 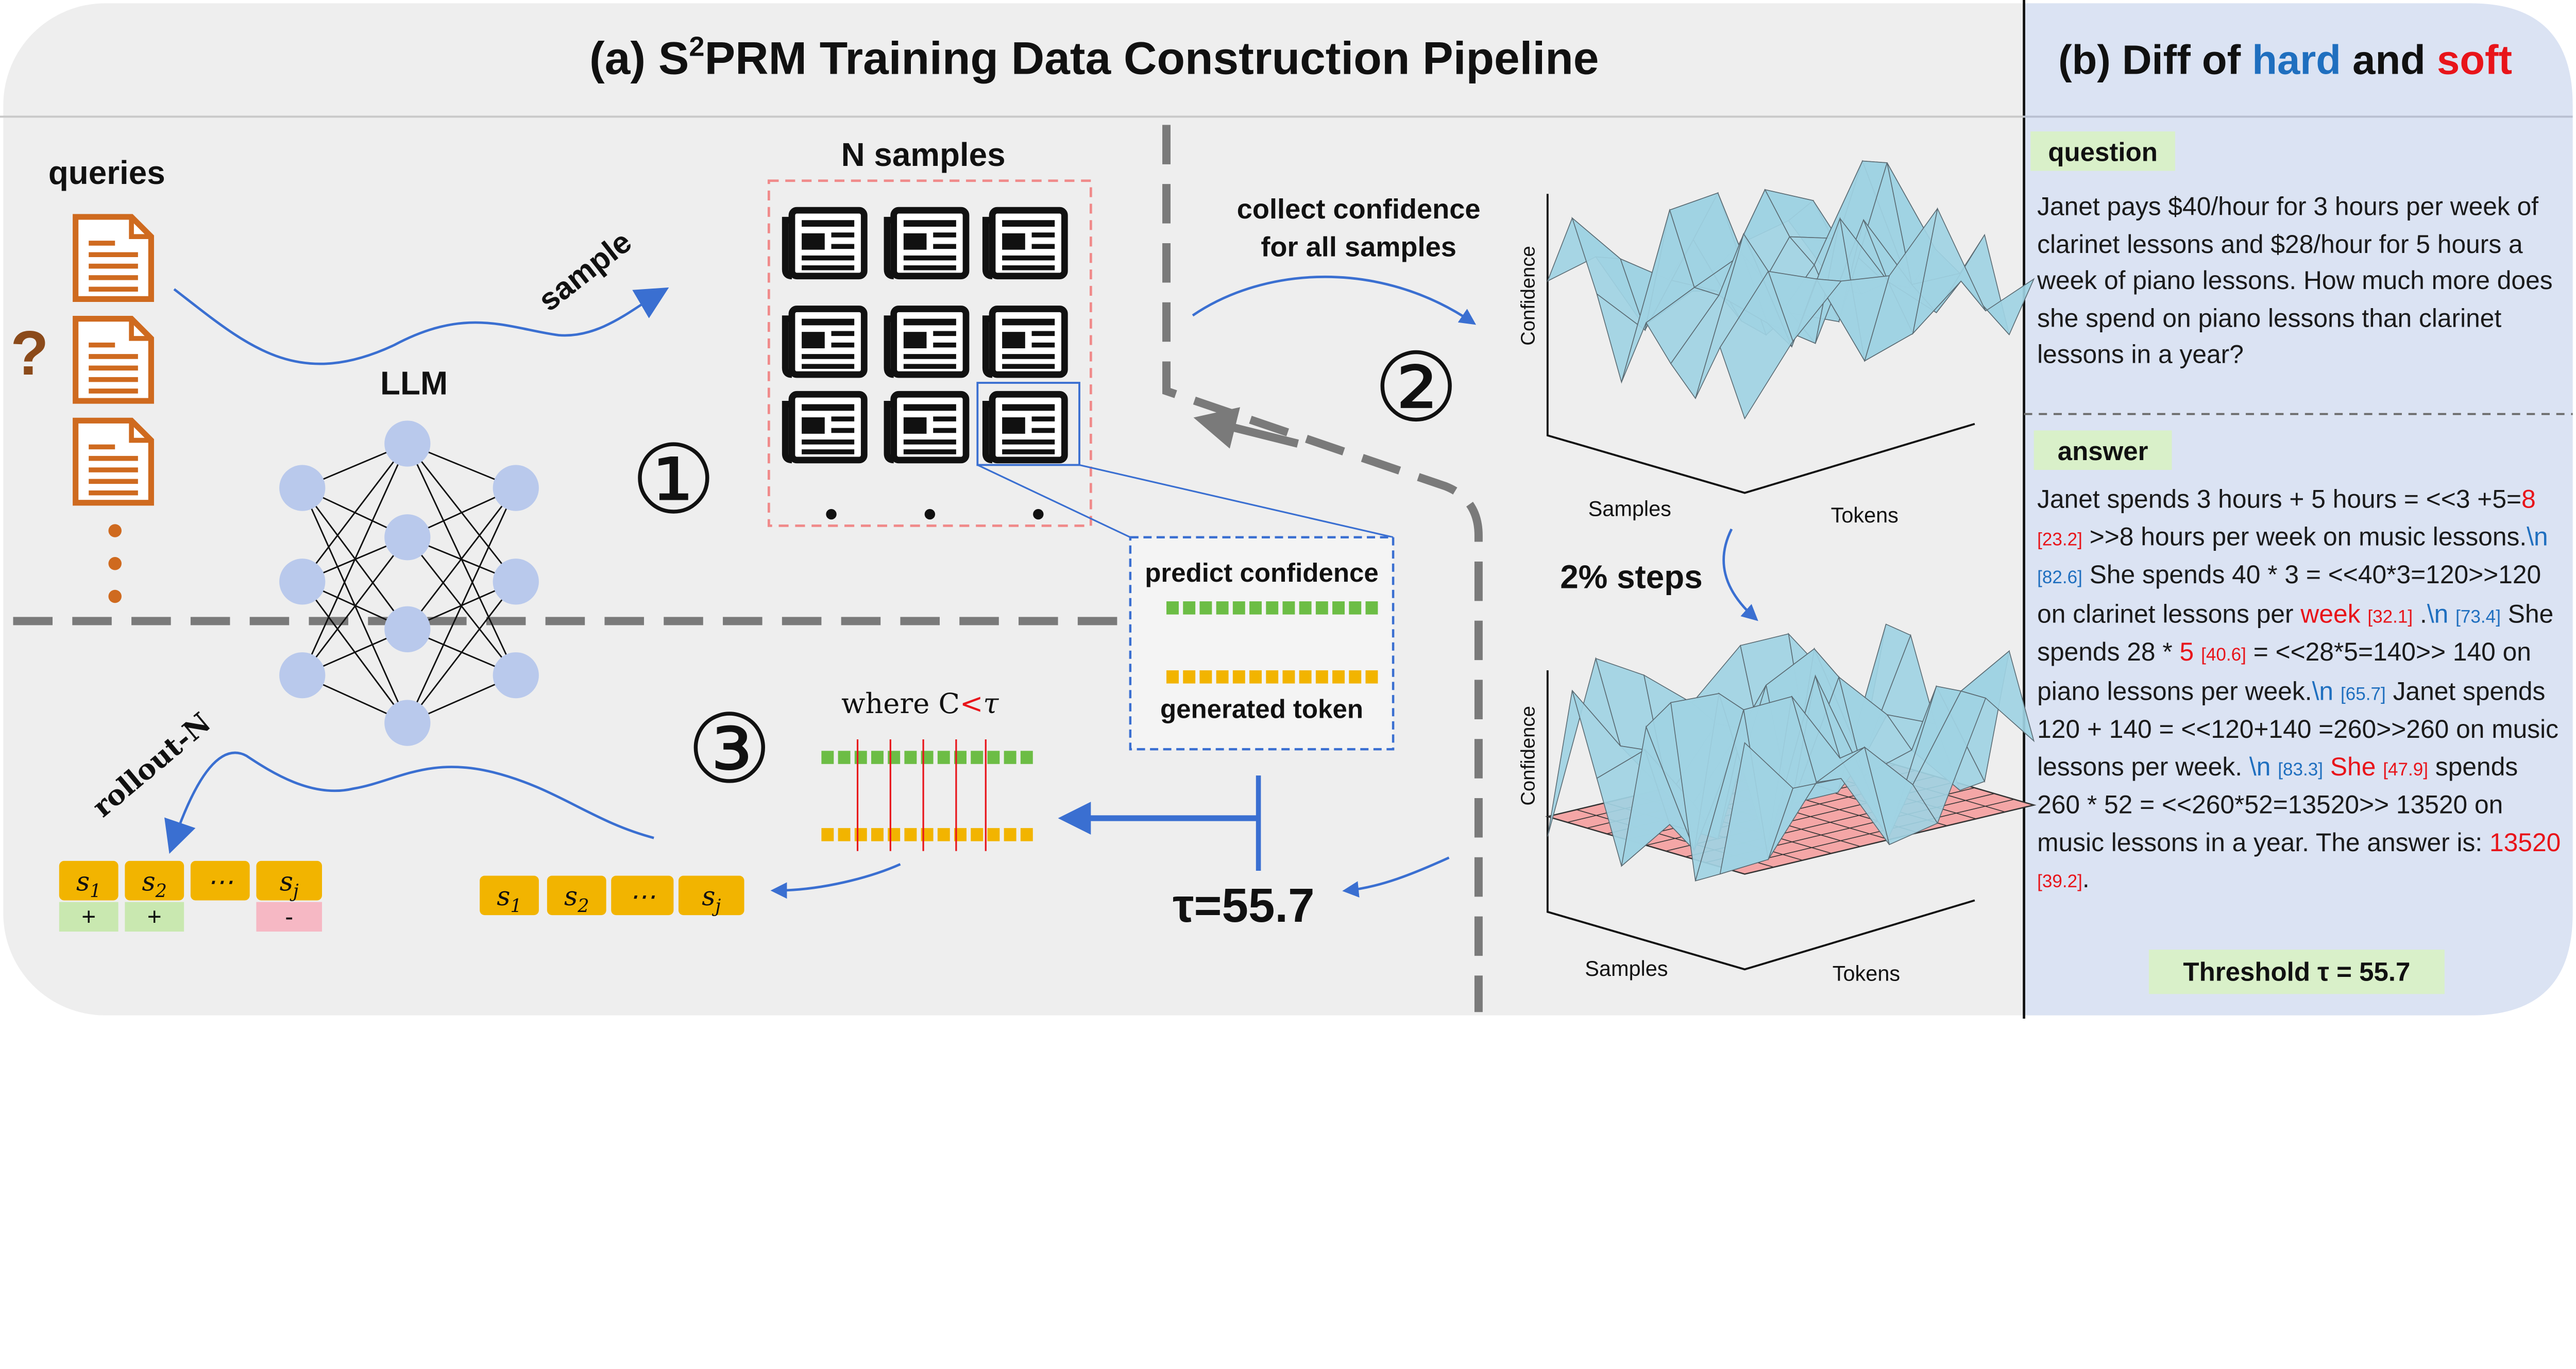 I want to click on tau-value: τ=55.7, so click(x=1243, y=905).